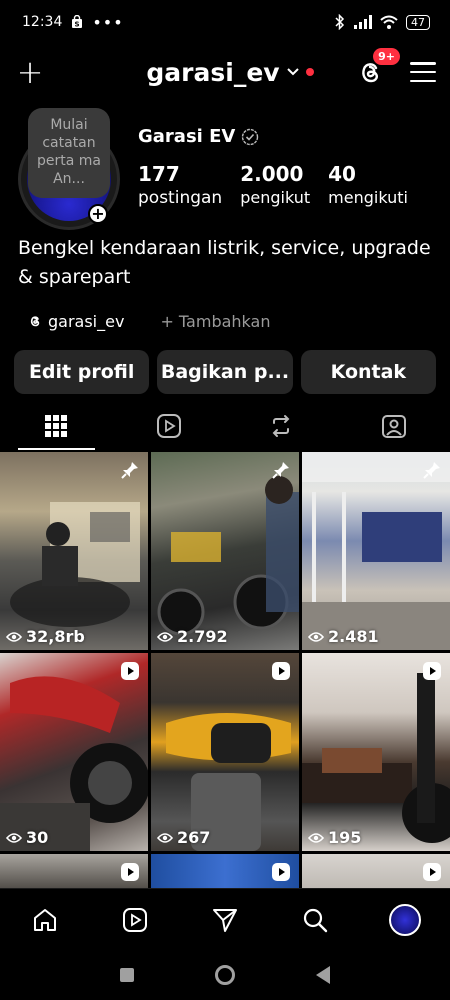  What do you see at coordinates (192, 636) in the screenshot?
I see `view-count: 2.792` at bounding box center [192, 636].